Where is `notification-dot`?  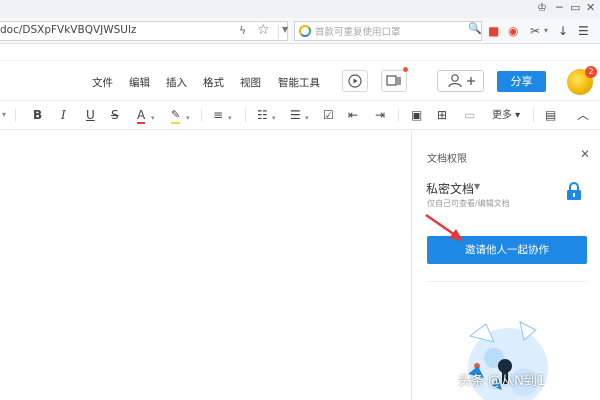 notification-dot is located at coordinates (405, 69).